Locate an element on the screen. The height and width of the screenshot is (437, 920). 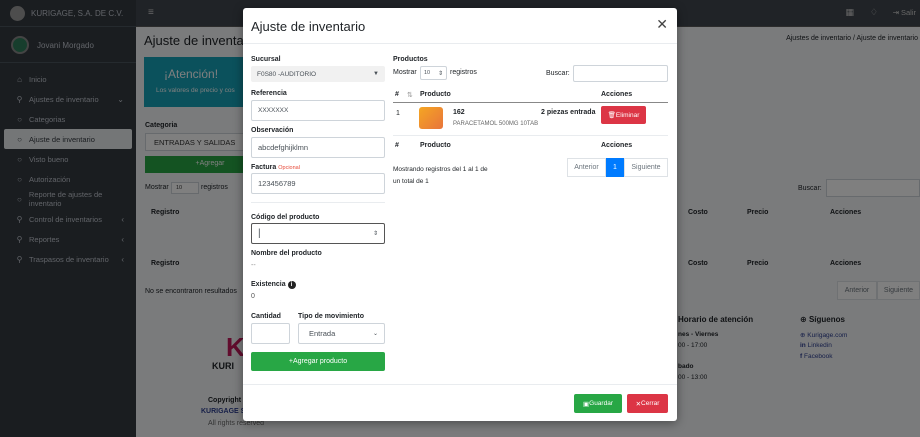
cerrar-button: ✕ Cerrar is located at coordinates (647, 403).